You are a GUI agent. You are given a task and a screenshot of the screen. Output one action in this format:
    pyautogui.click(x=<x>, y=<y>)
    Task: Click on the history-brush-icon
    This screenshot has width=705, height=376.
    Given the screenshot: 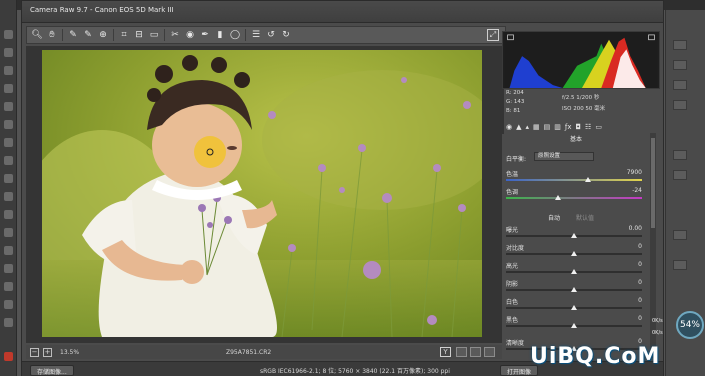 What is the action you would take?
    pyautogui.click(x=8, y=196)
    